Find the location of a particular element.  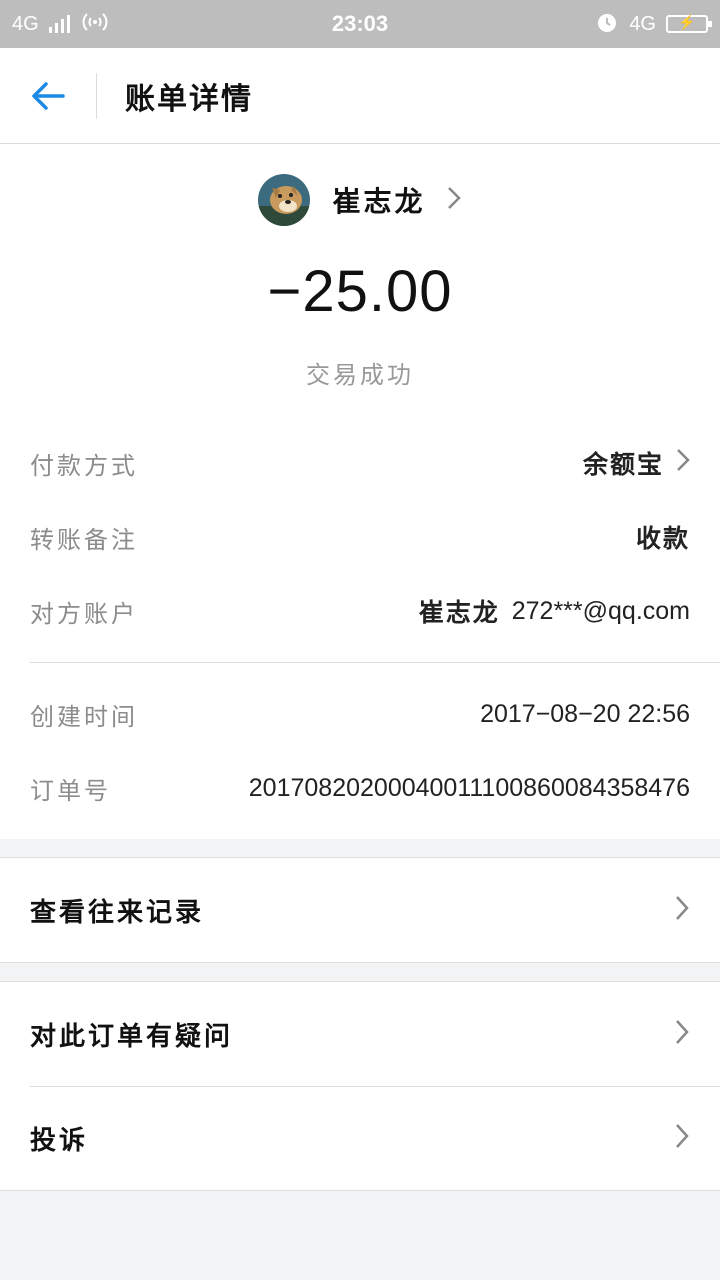

payment-method-label: 付款方式 is located at coordinates (84, 465).